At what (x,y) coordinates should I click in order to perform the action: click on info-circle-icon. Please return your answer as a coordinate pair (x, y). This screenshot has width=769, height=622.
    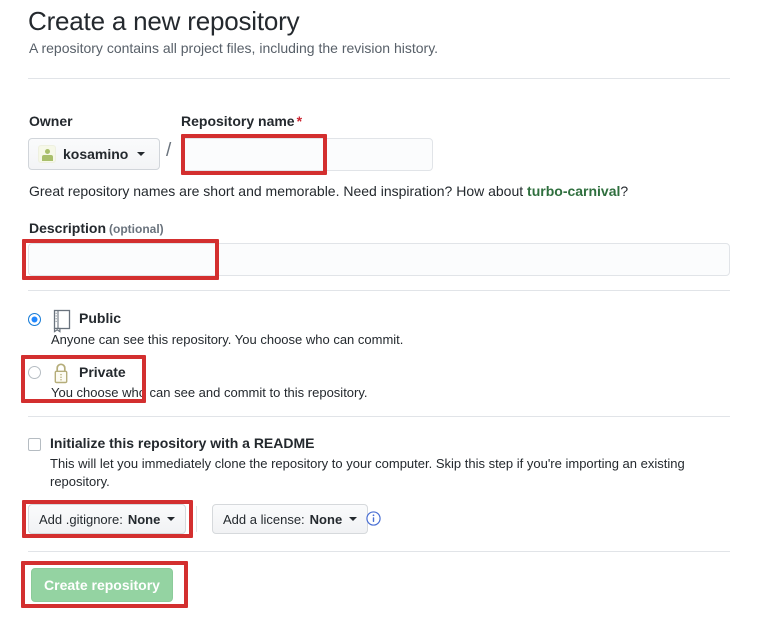
    Looking at the image, I should click on (373, 518).